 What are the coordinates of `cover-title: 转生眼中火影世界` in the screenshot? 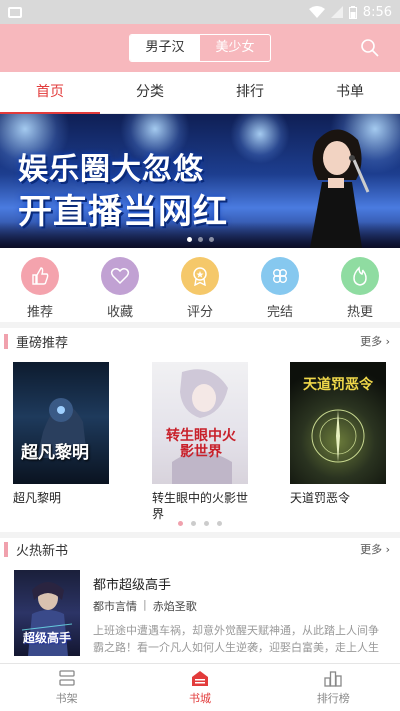 It's located at (201, 444).